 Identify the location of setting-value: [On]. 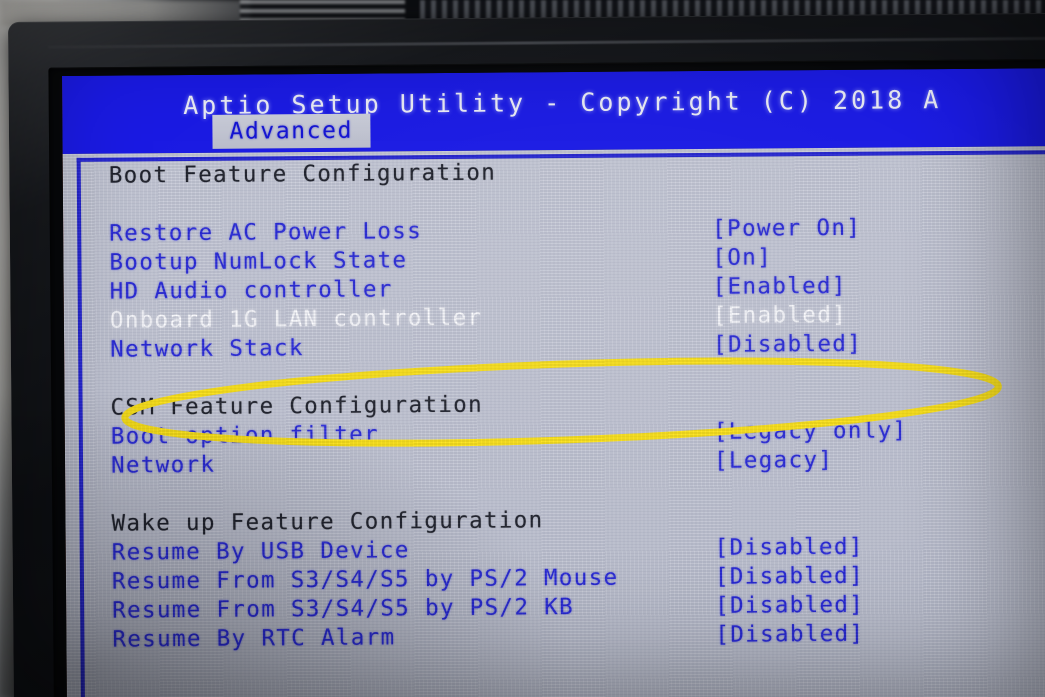
(742, 257).